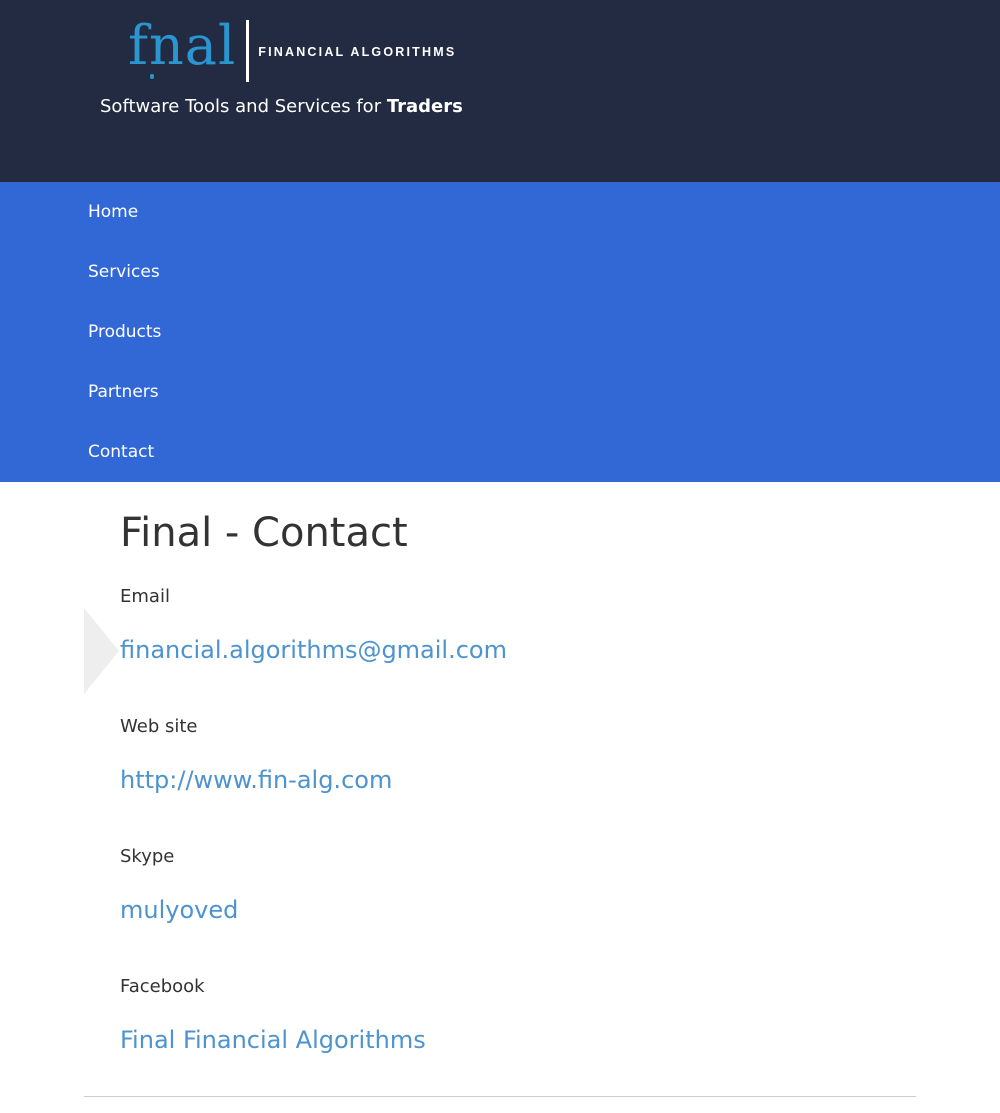  What do you see at coordinates (256, 780) in the screenshot?
I see `website-link: http://www.fin-alg.com` at bounding box center [256, 780].